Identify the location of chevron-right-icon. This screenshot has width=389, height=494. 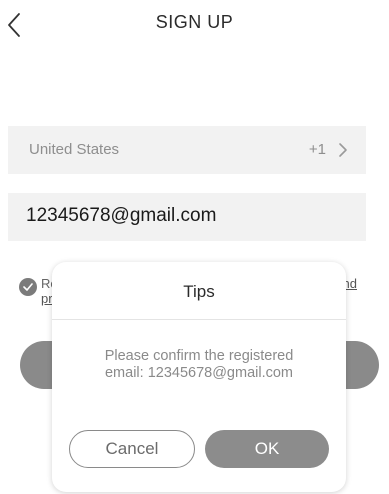
(343, 150).